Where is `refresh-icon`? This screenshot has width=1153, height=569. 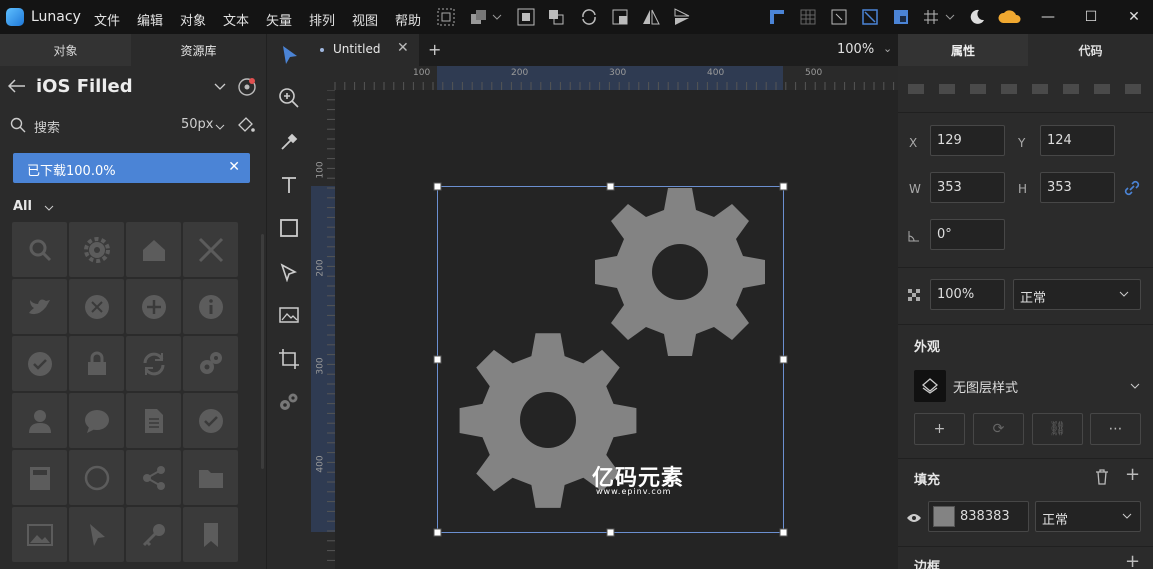
refresh-icon is located at coordinates (153, 363).